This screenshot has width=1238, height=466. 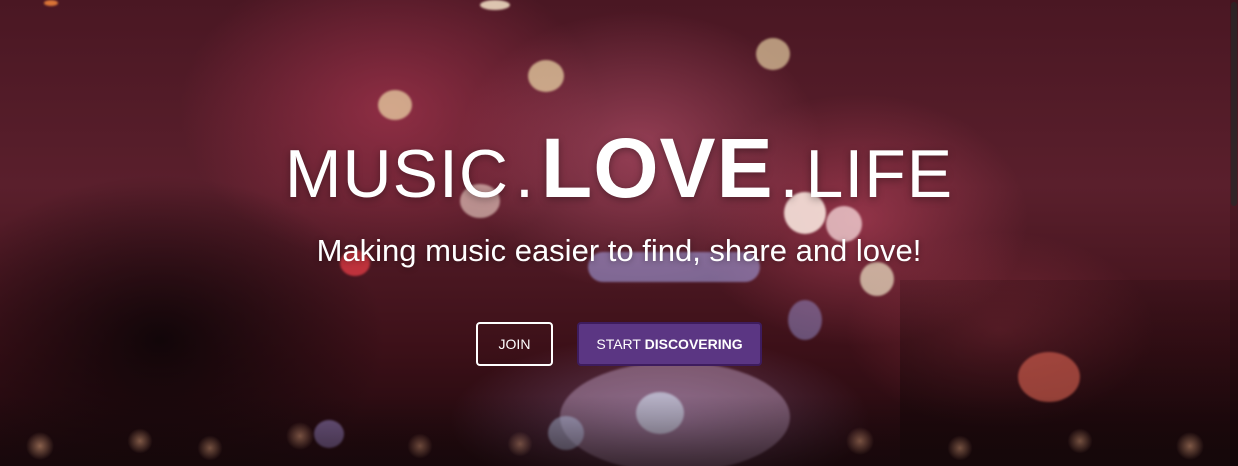 I want to click on headline-word-music: MUSIC, so click(x=396, y=174).